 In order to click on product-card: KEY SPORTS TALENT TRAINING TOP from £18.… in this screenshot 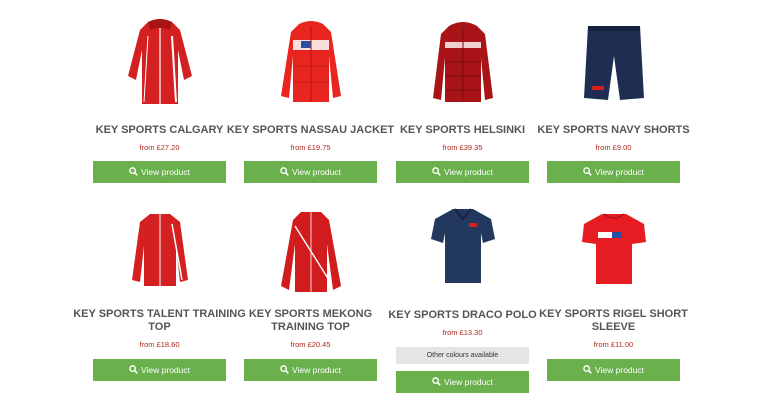, I will do `click(159, 295)`.